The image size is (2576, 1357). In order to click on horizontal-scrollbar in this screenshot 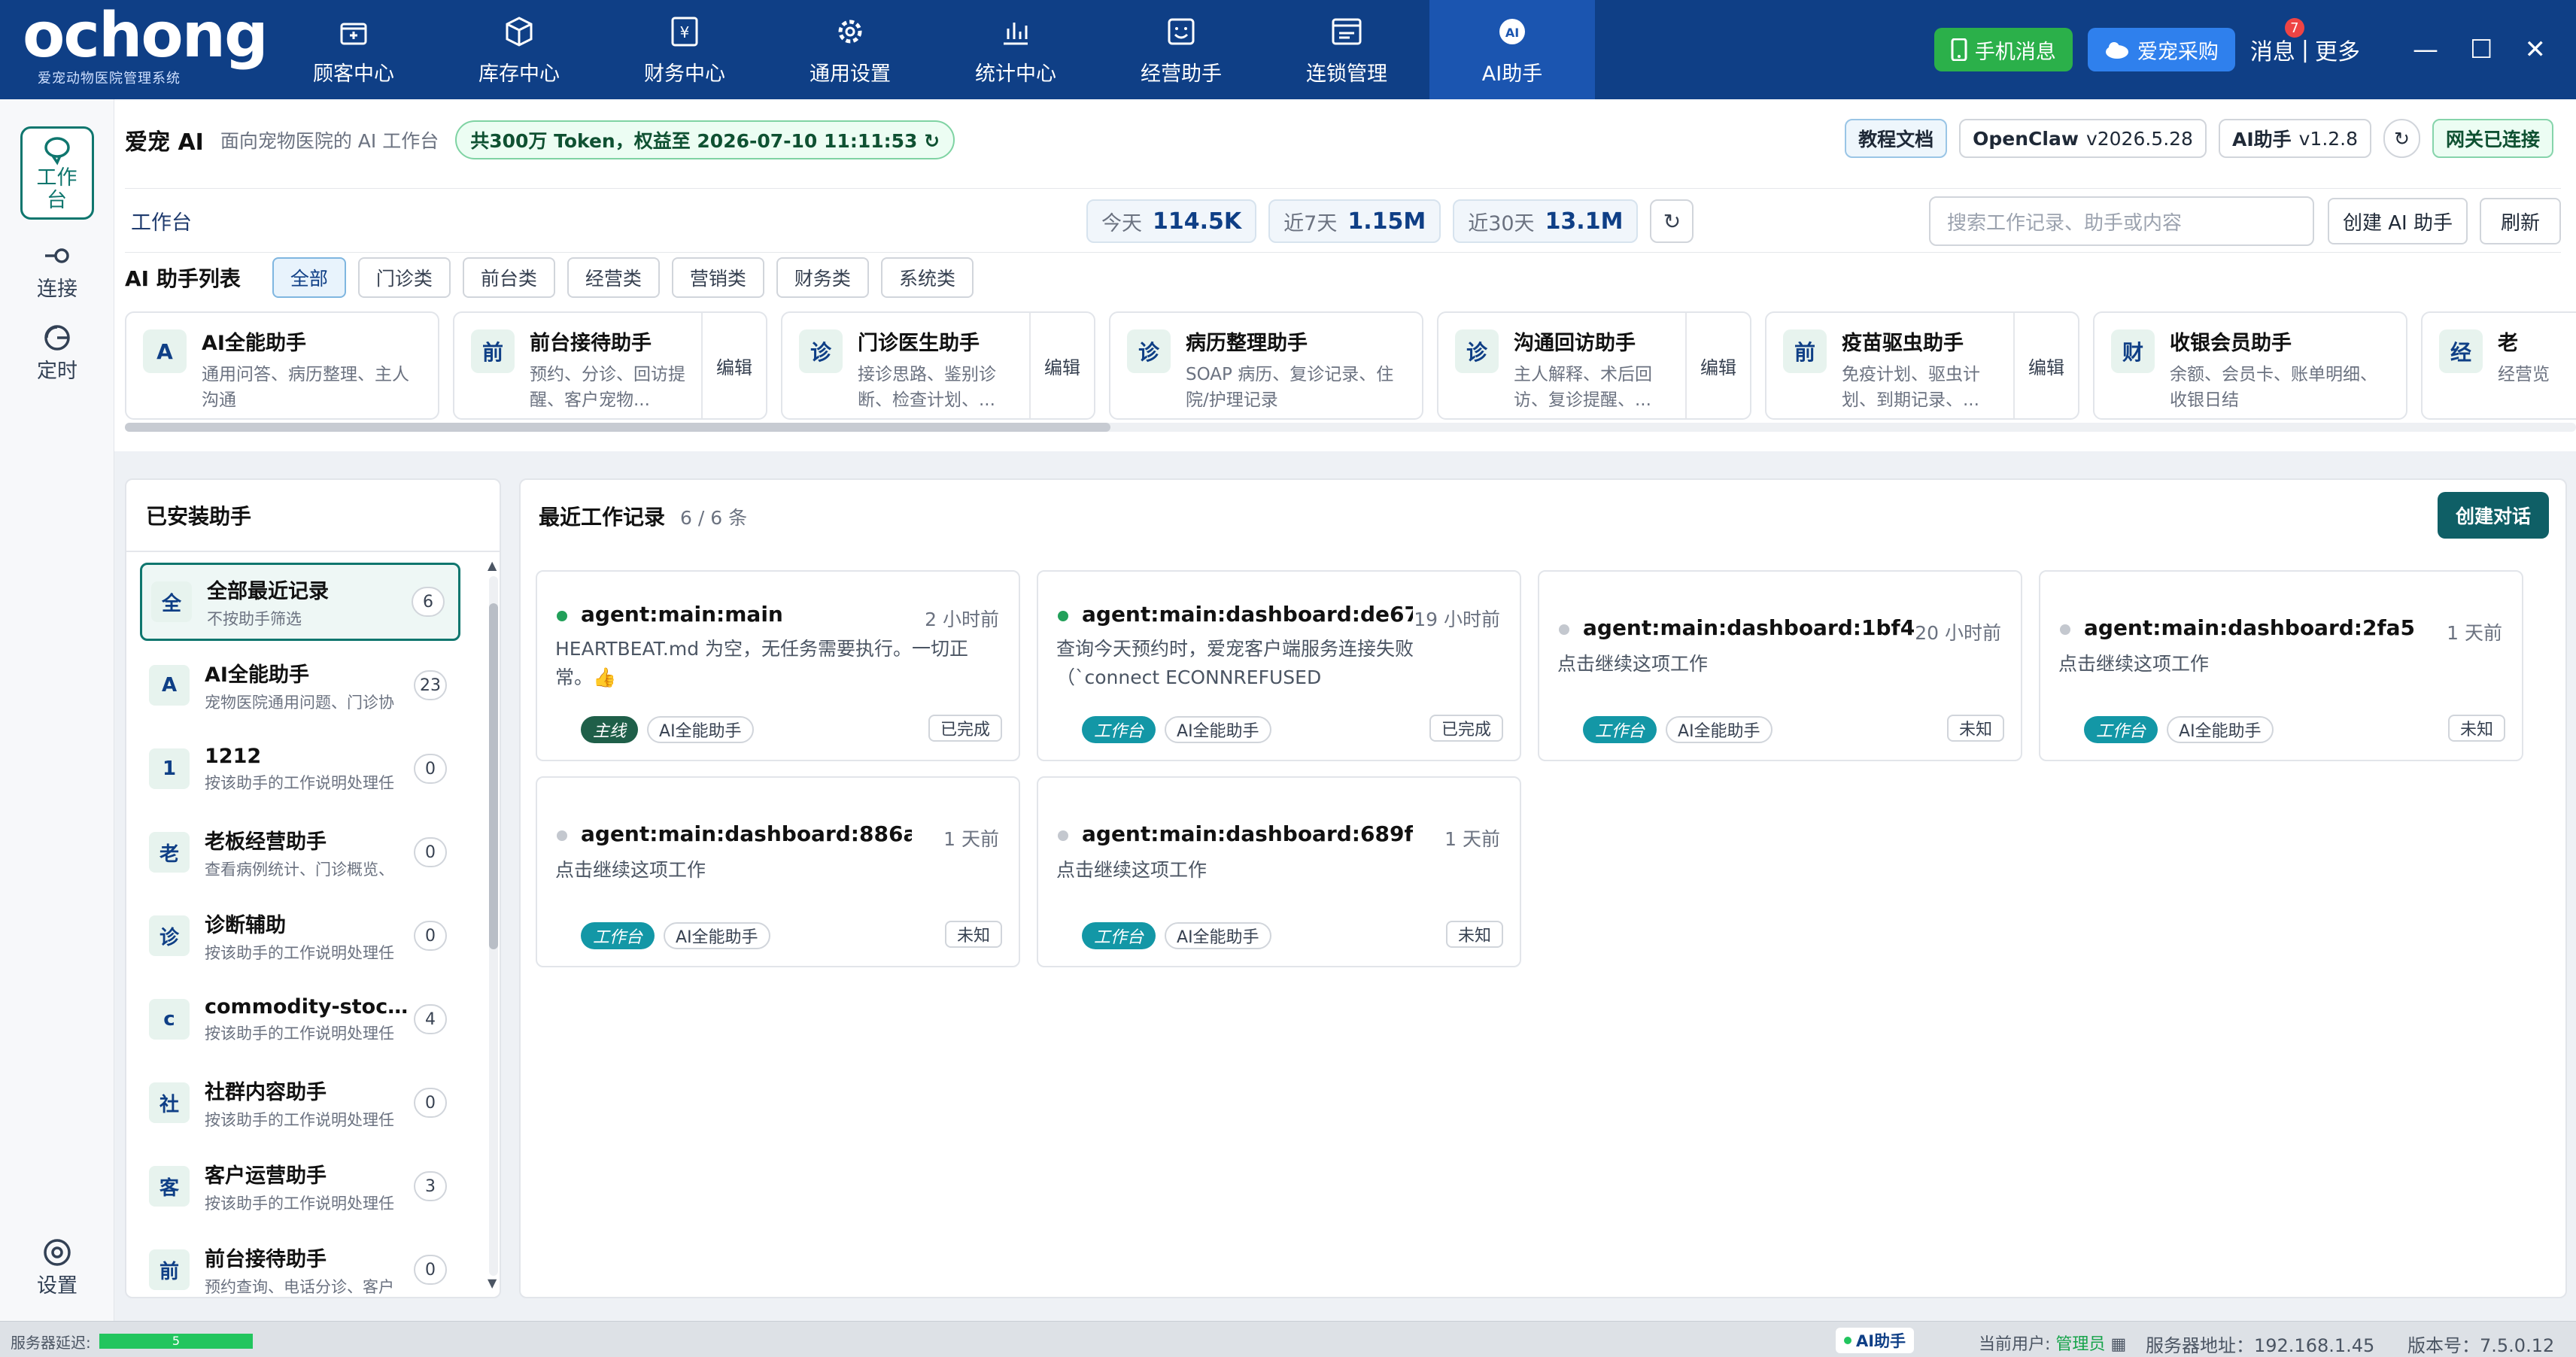, I will do `click(1351, 427)`.